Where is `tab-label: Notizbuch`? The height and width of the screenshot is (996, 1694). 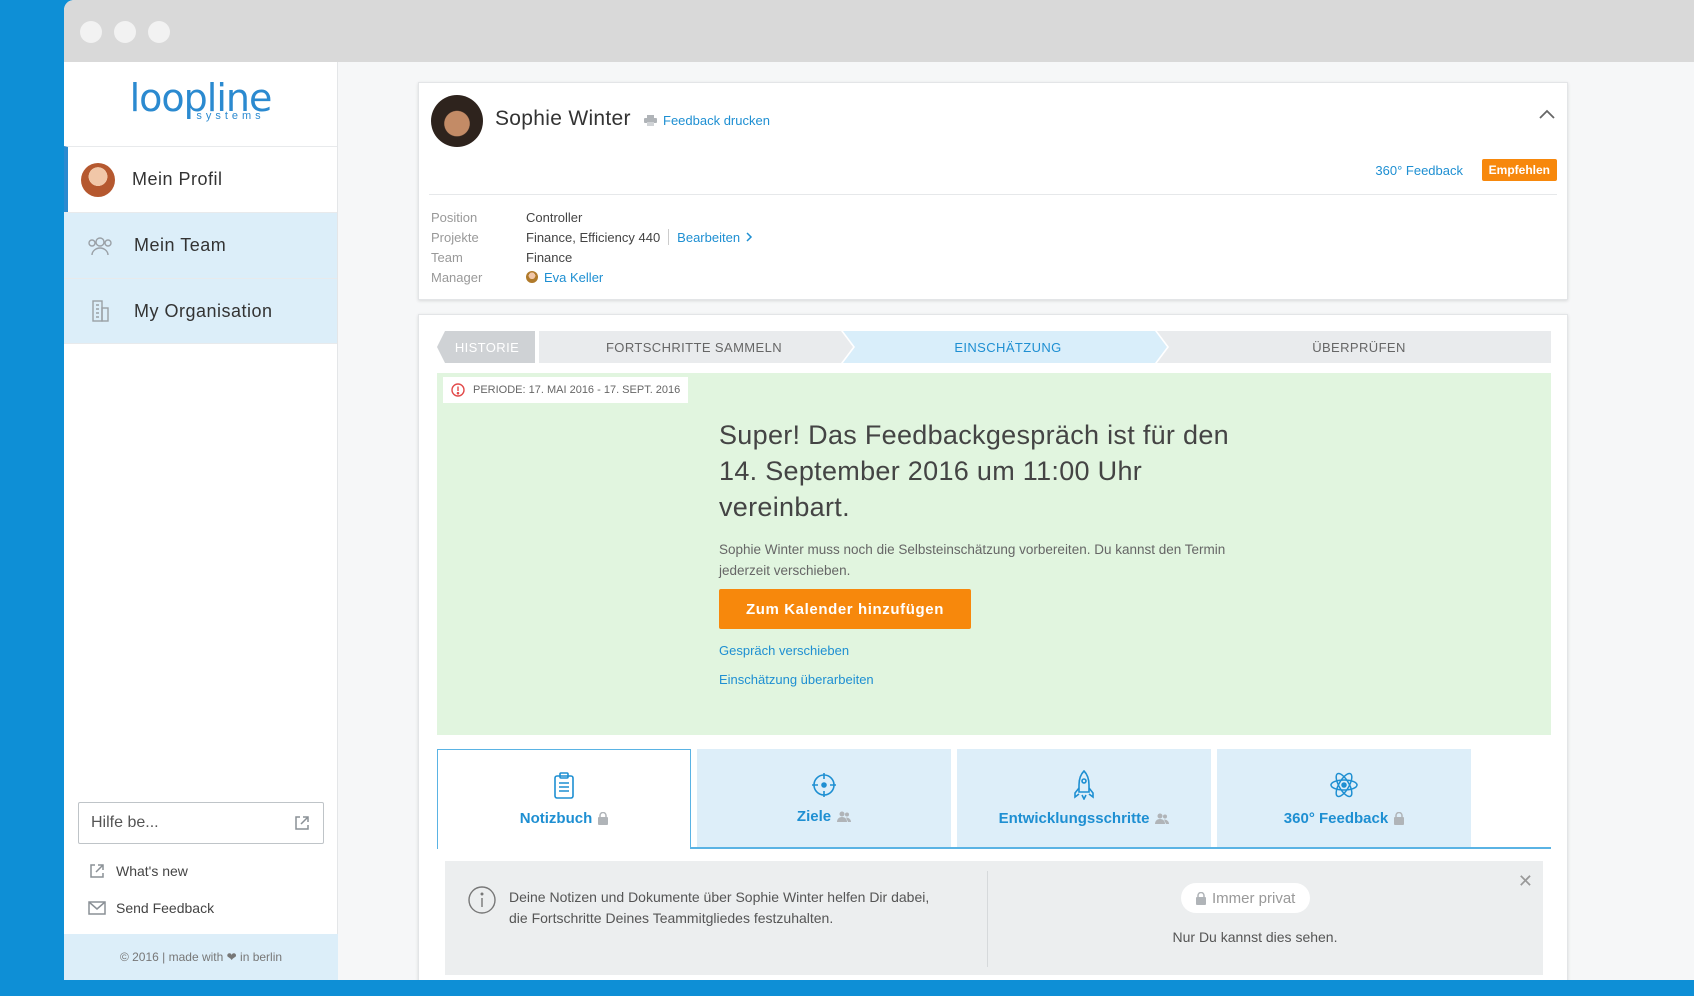 tab-label: Notizbuch is located at coordinates (556, 818).